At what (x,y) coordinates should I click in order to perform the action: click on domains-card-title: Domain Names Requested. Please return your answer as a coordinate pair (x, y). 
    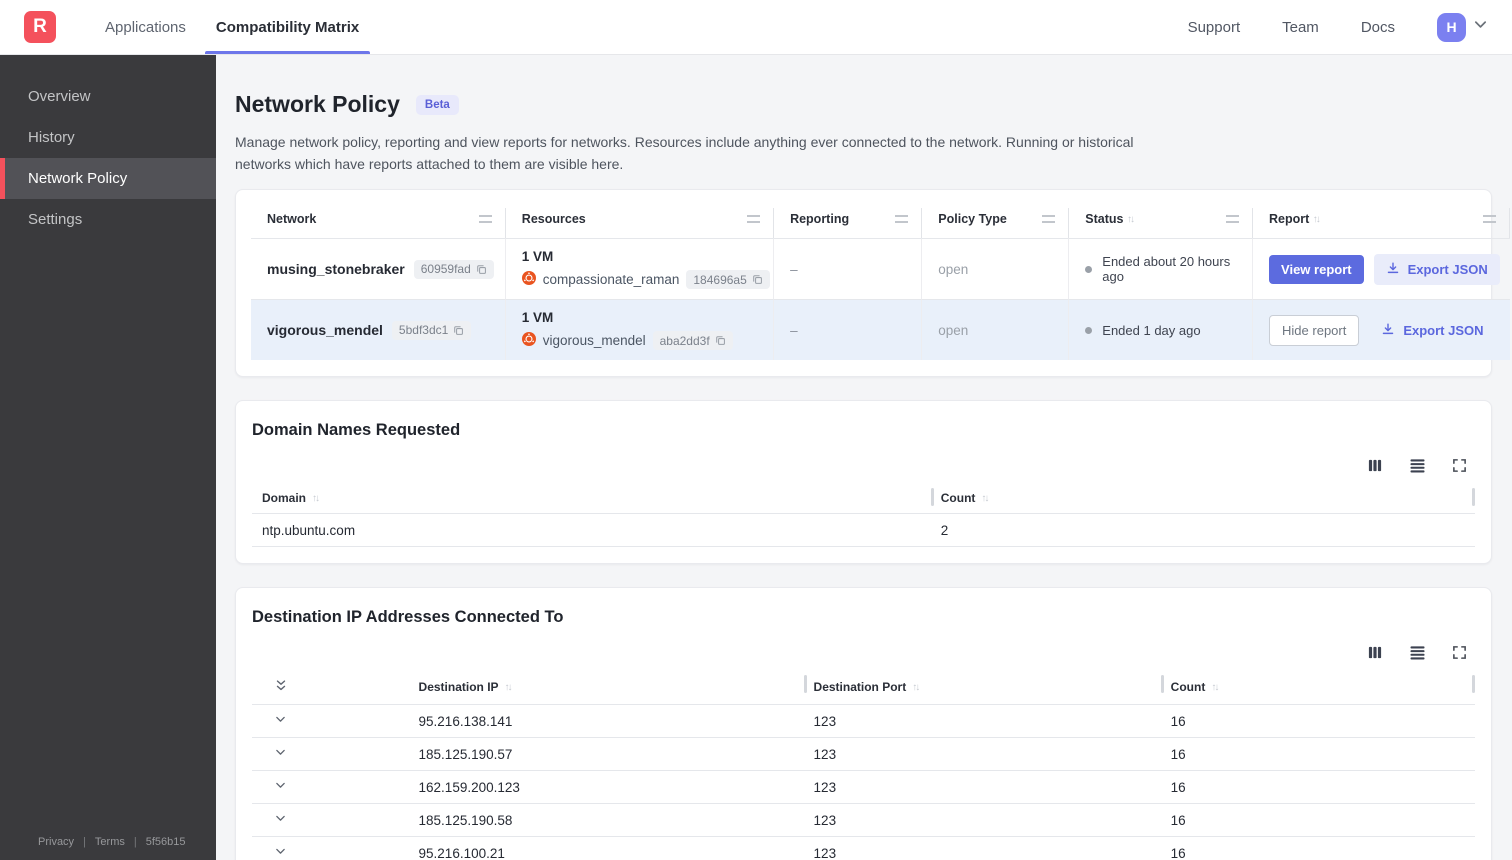
    Looking at the image, I should click on (356, 430).